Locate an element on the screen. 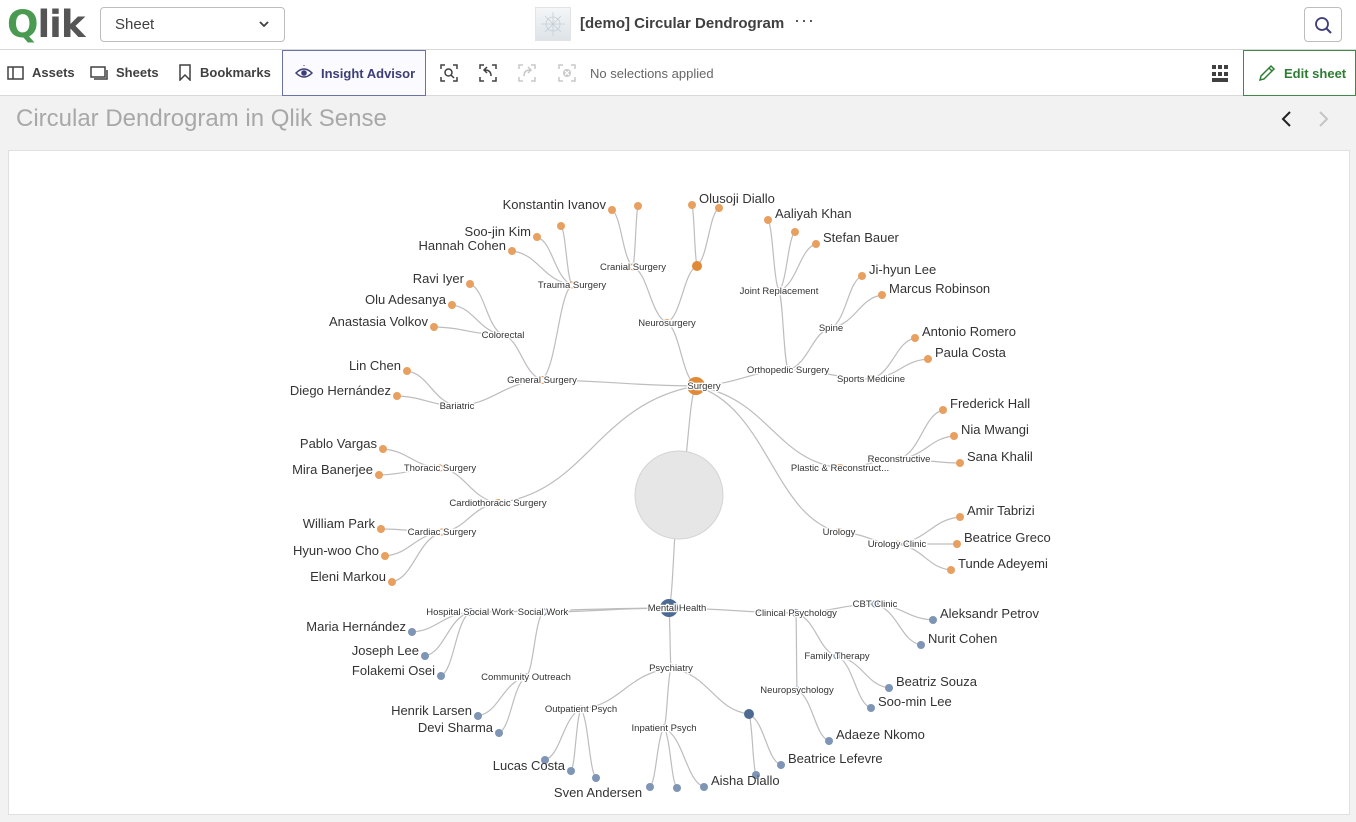  node-l8 is located at coordinates (470, 284).